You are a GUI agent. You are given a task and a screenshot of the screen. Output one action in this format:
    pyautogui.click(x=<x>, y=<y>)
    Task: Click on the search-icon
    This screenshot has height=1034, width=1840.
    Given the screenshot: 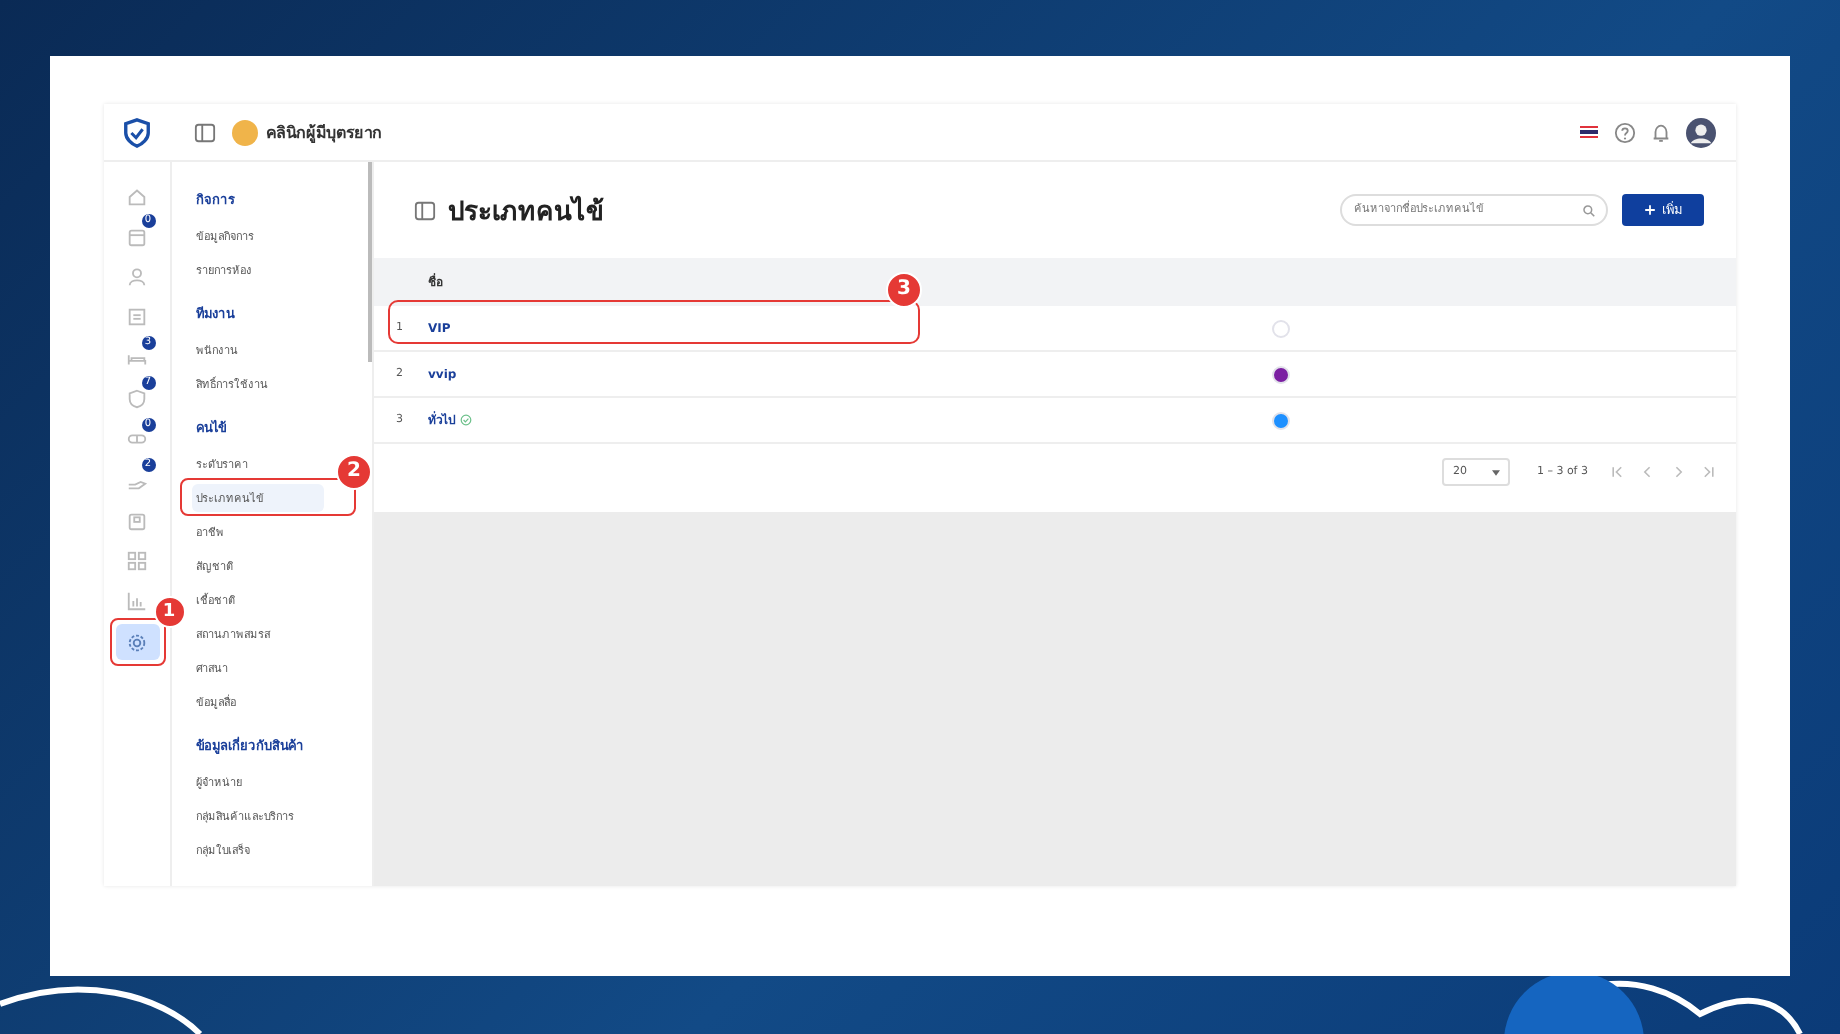 What is the action you would take?
    pyautogui.click(x=1589, y=210)
    